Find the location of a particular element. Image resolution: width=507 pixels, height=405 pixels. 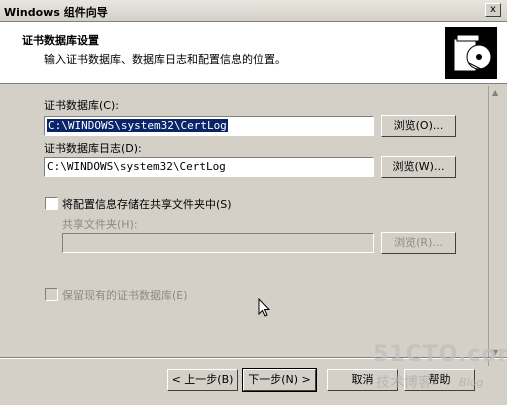

installer-disc-icon is located at coordinates (471, 53).